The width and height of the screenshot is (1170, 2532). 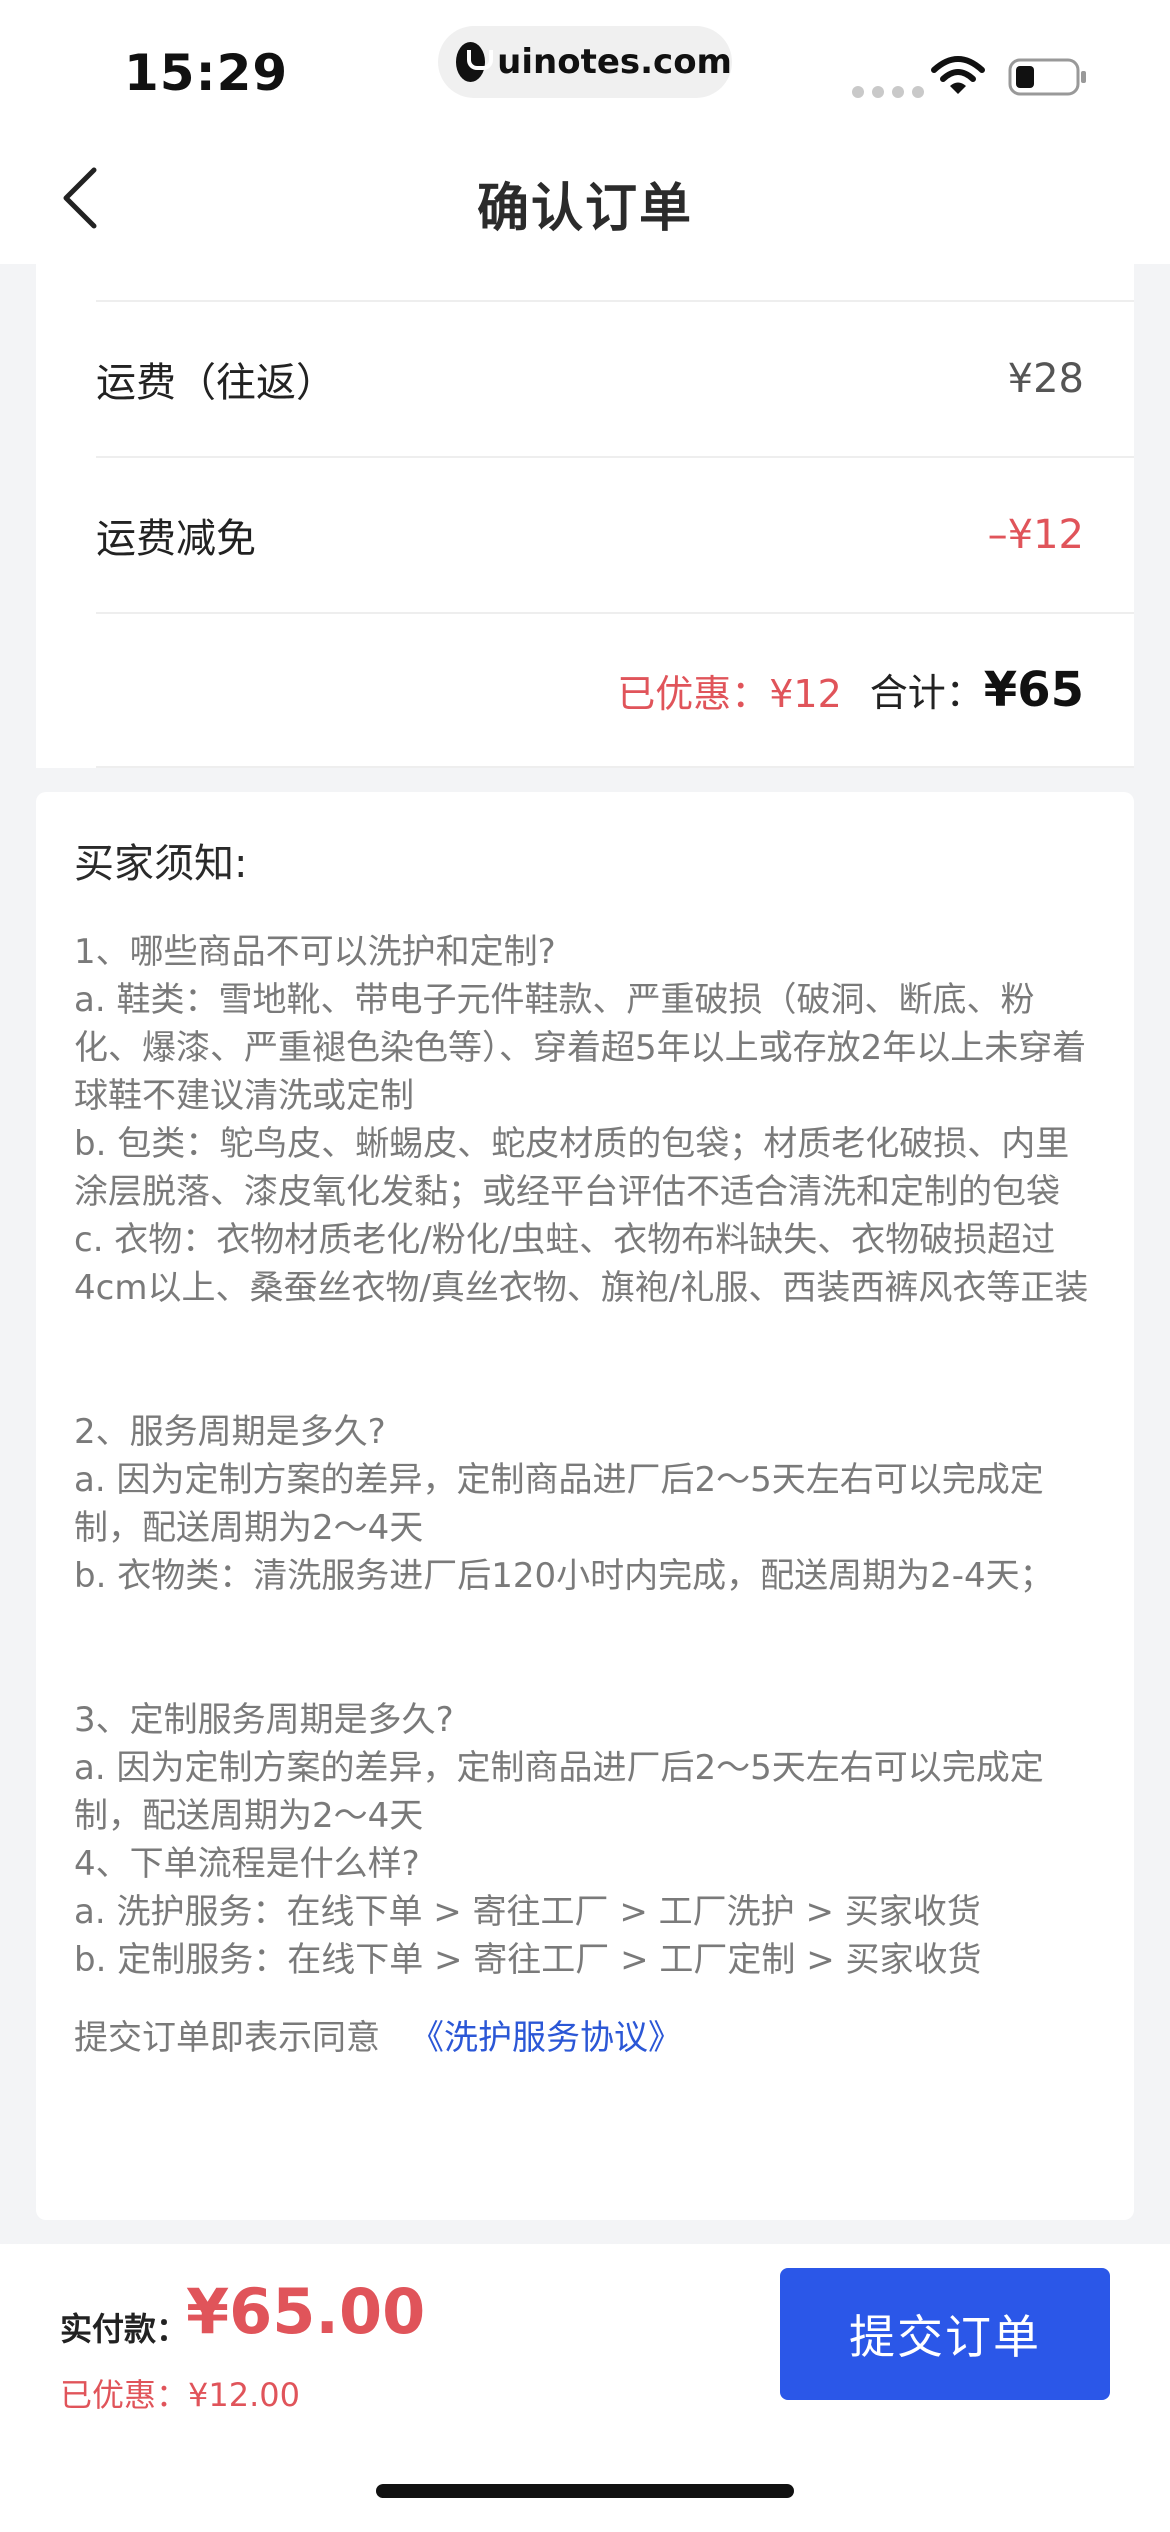 What do you see at coordinates (1045, 379) in the screenshot?
I see `shipping-fee-value: ¥28` at bounding box center [1045, 379].